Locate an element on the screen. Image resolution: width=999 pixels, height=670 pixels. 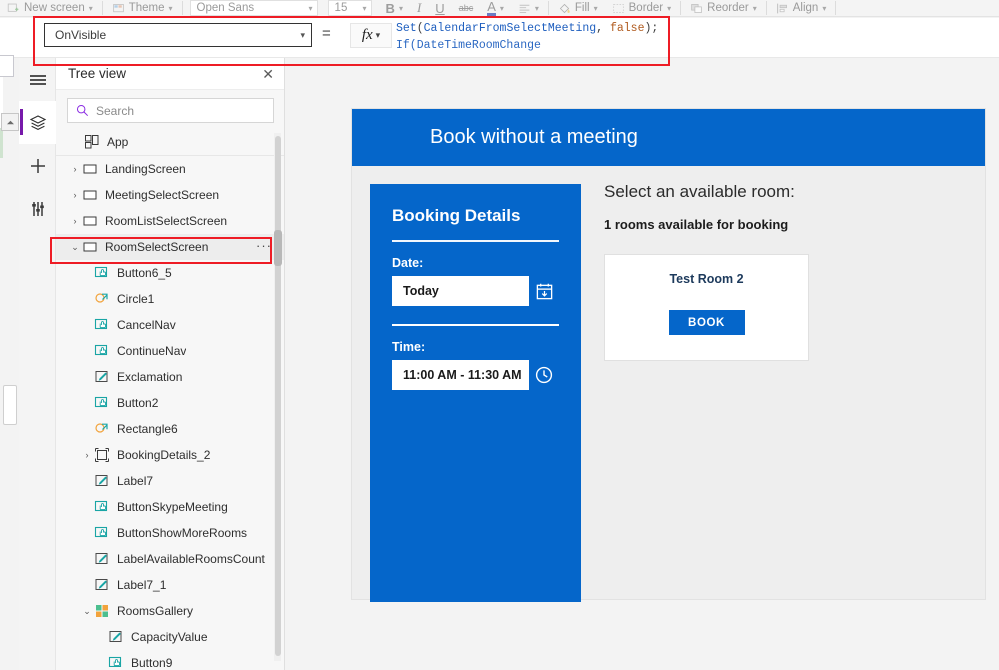
fill-bucket-icon is located at coordinates (564, 8).